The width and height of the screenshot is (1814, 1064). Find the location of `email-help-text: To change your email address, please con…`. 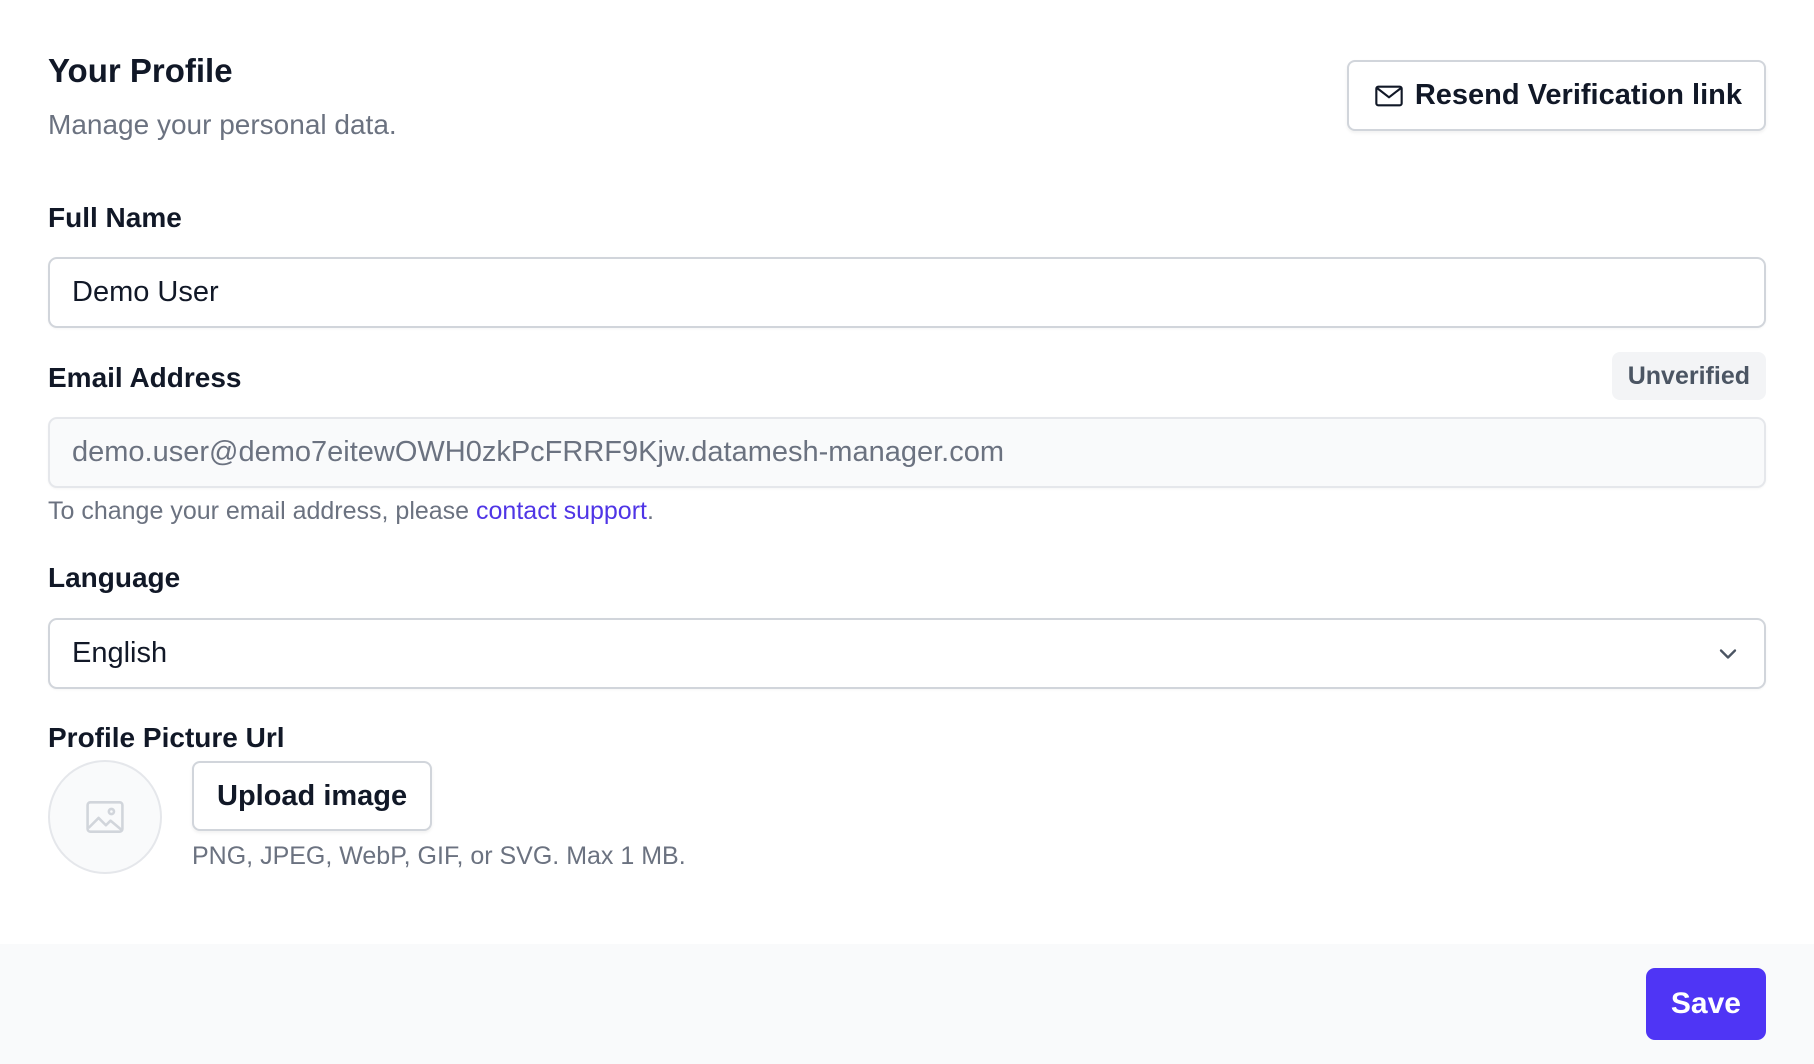

email-help-text: To change your email address, please con… is located at coordinates (351, 511).